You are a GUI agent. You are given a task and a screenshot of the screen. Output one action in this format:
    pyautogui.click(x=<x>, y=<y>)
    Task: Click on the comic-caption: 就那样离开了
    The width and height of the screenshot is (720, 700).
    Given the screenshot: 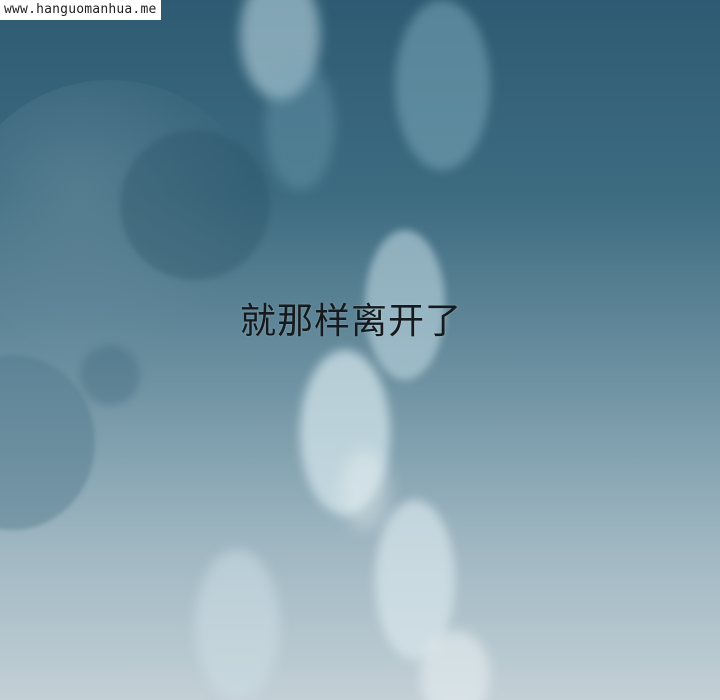 What is the action you would take?
    pyautogui.click(x=351, y=321)
    